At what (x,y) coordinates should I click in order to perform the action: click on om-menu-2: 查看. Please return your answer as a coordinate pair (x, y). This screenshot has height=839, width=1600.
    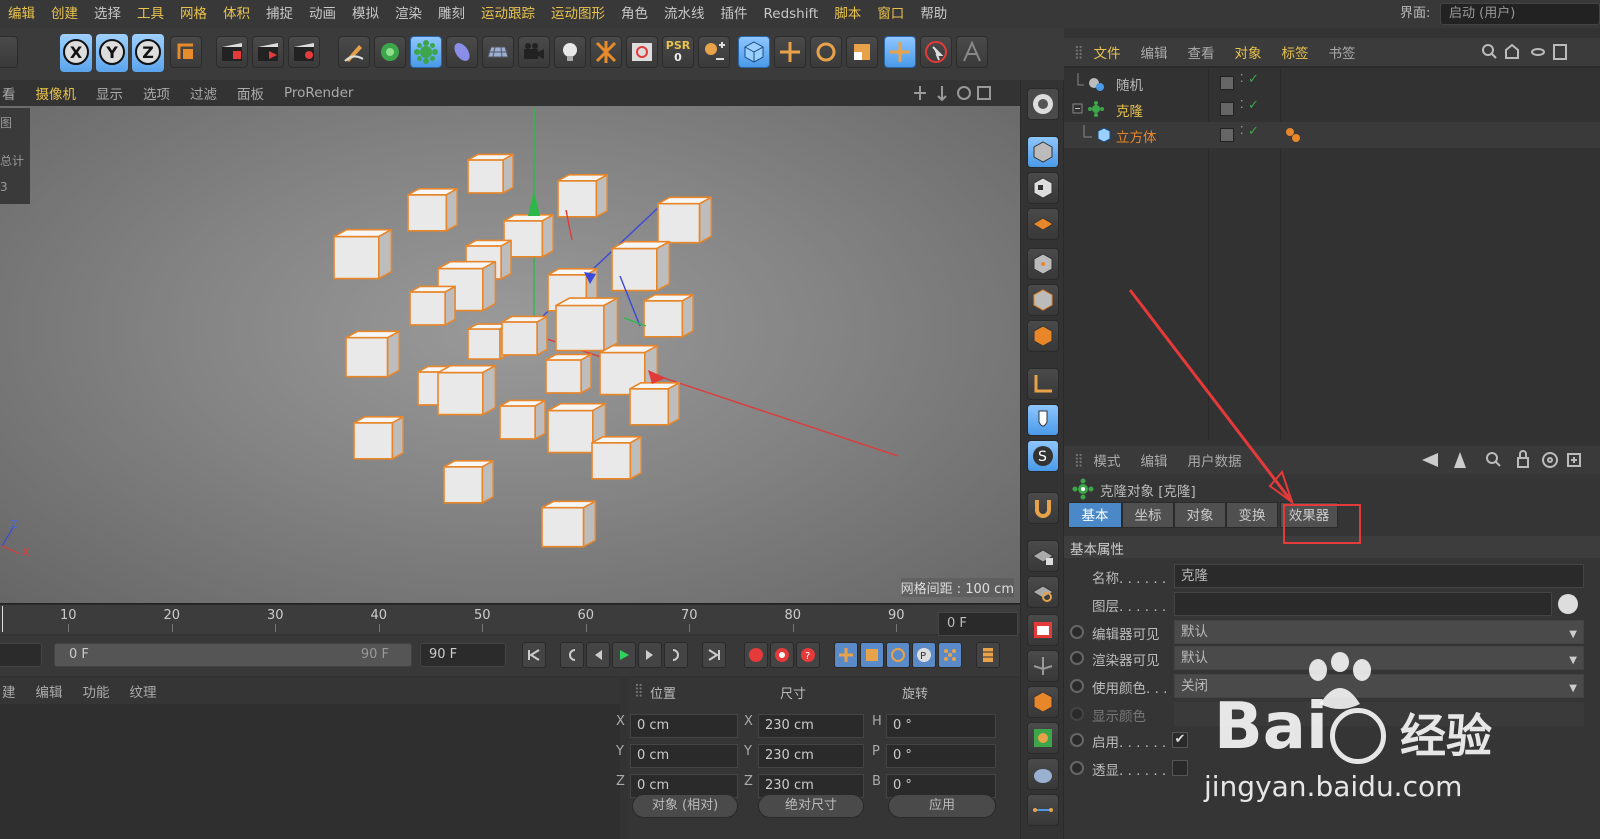
    Looking at the image, I should click on (1201, 52).